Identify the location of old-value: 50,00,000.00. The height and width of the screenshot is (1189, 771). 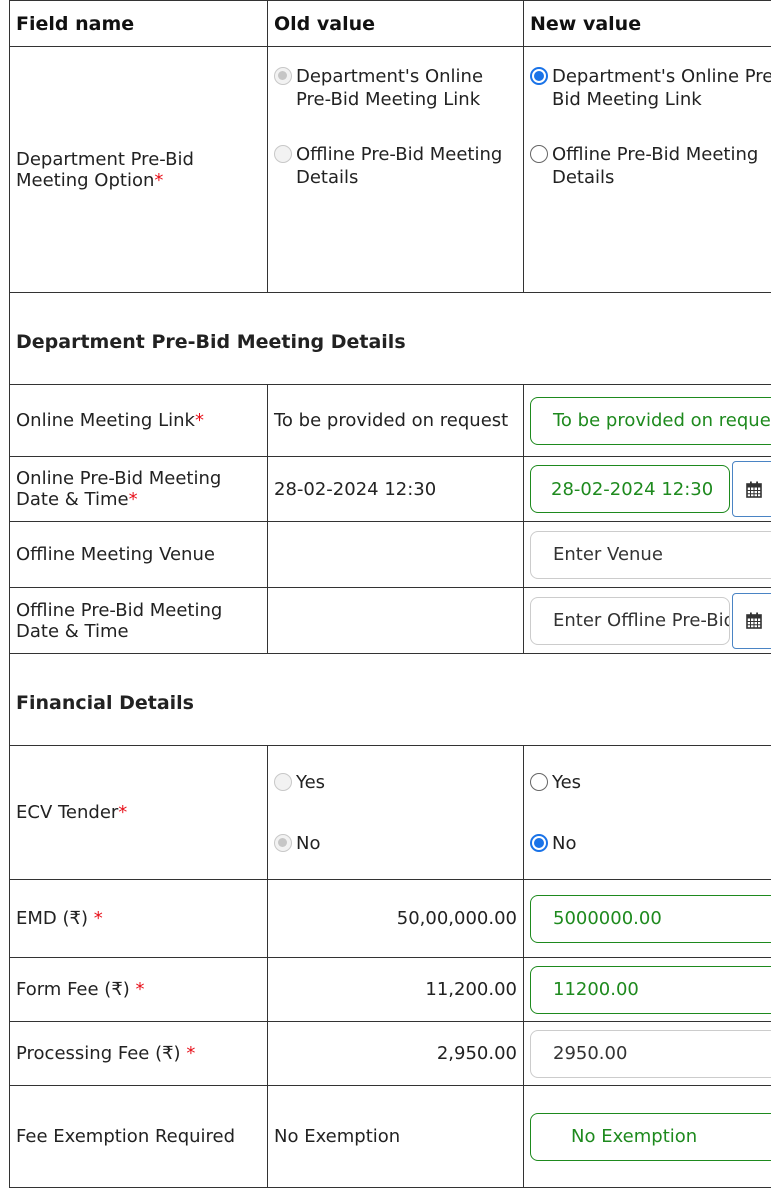
(395, 918).